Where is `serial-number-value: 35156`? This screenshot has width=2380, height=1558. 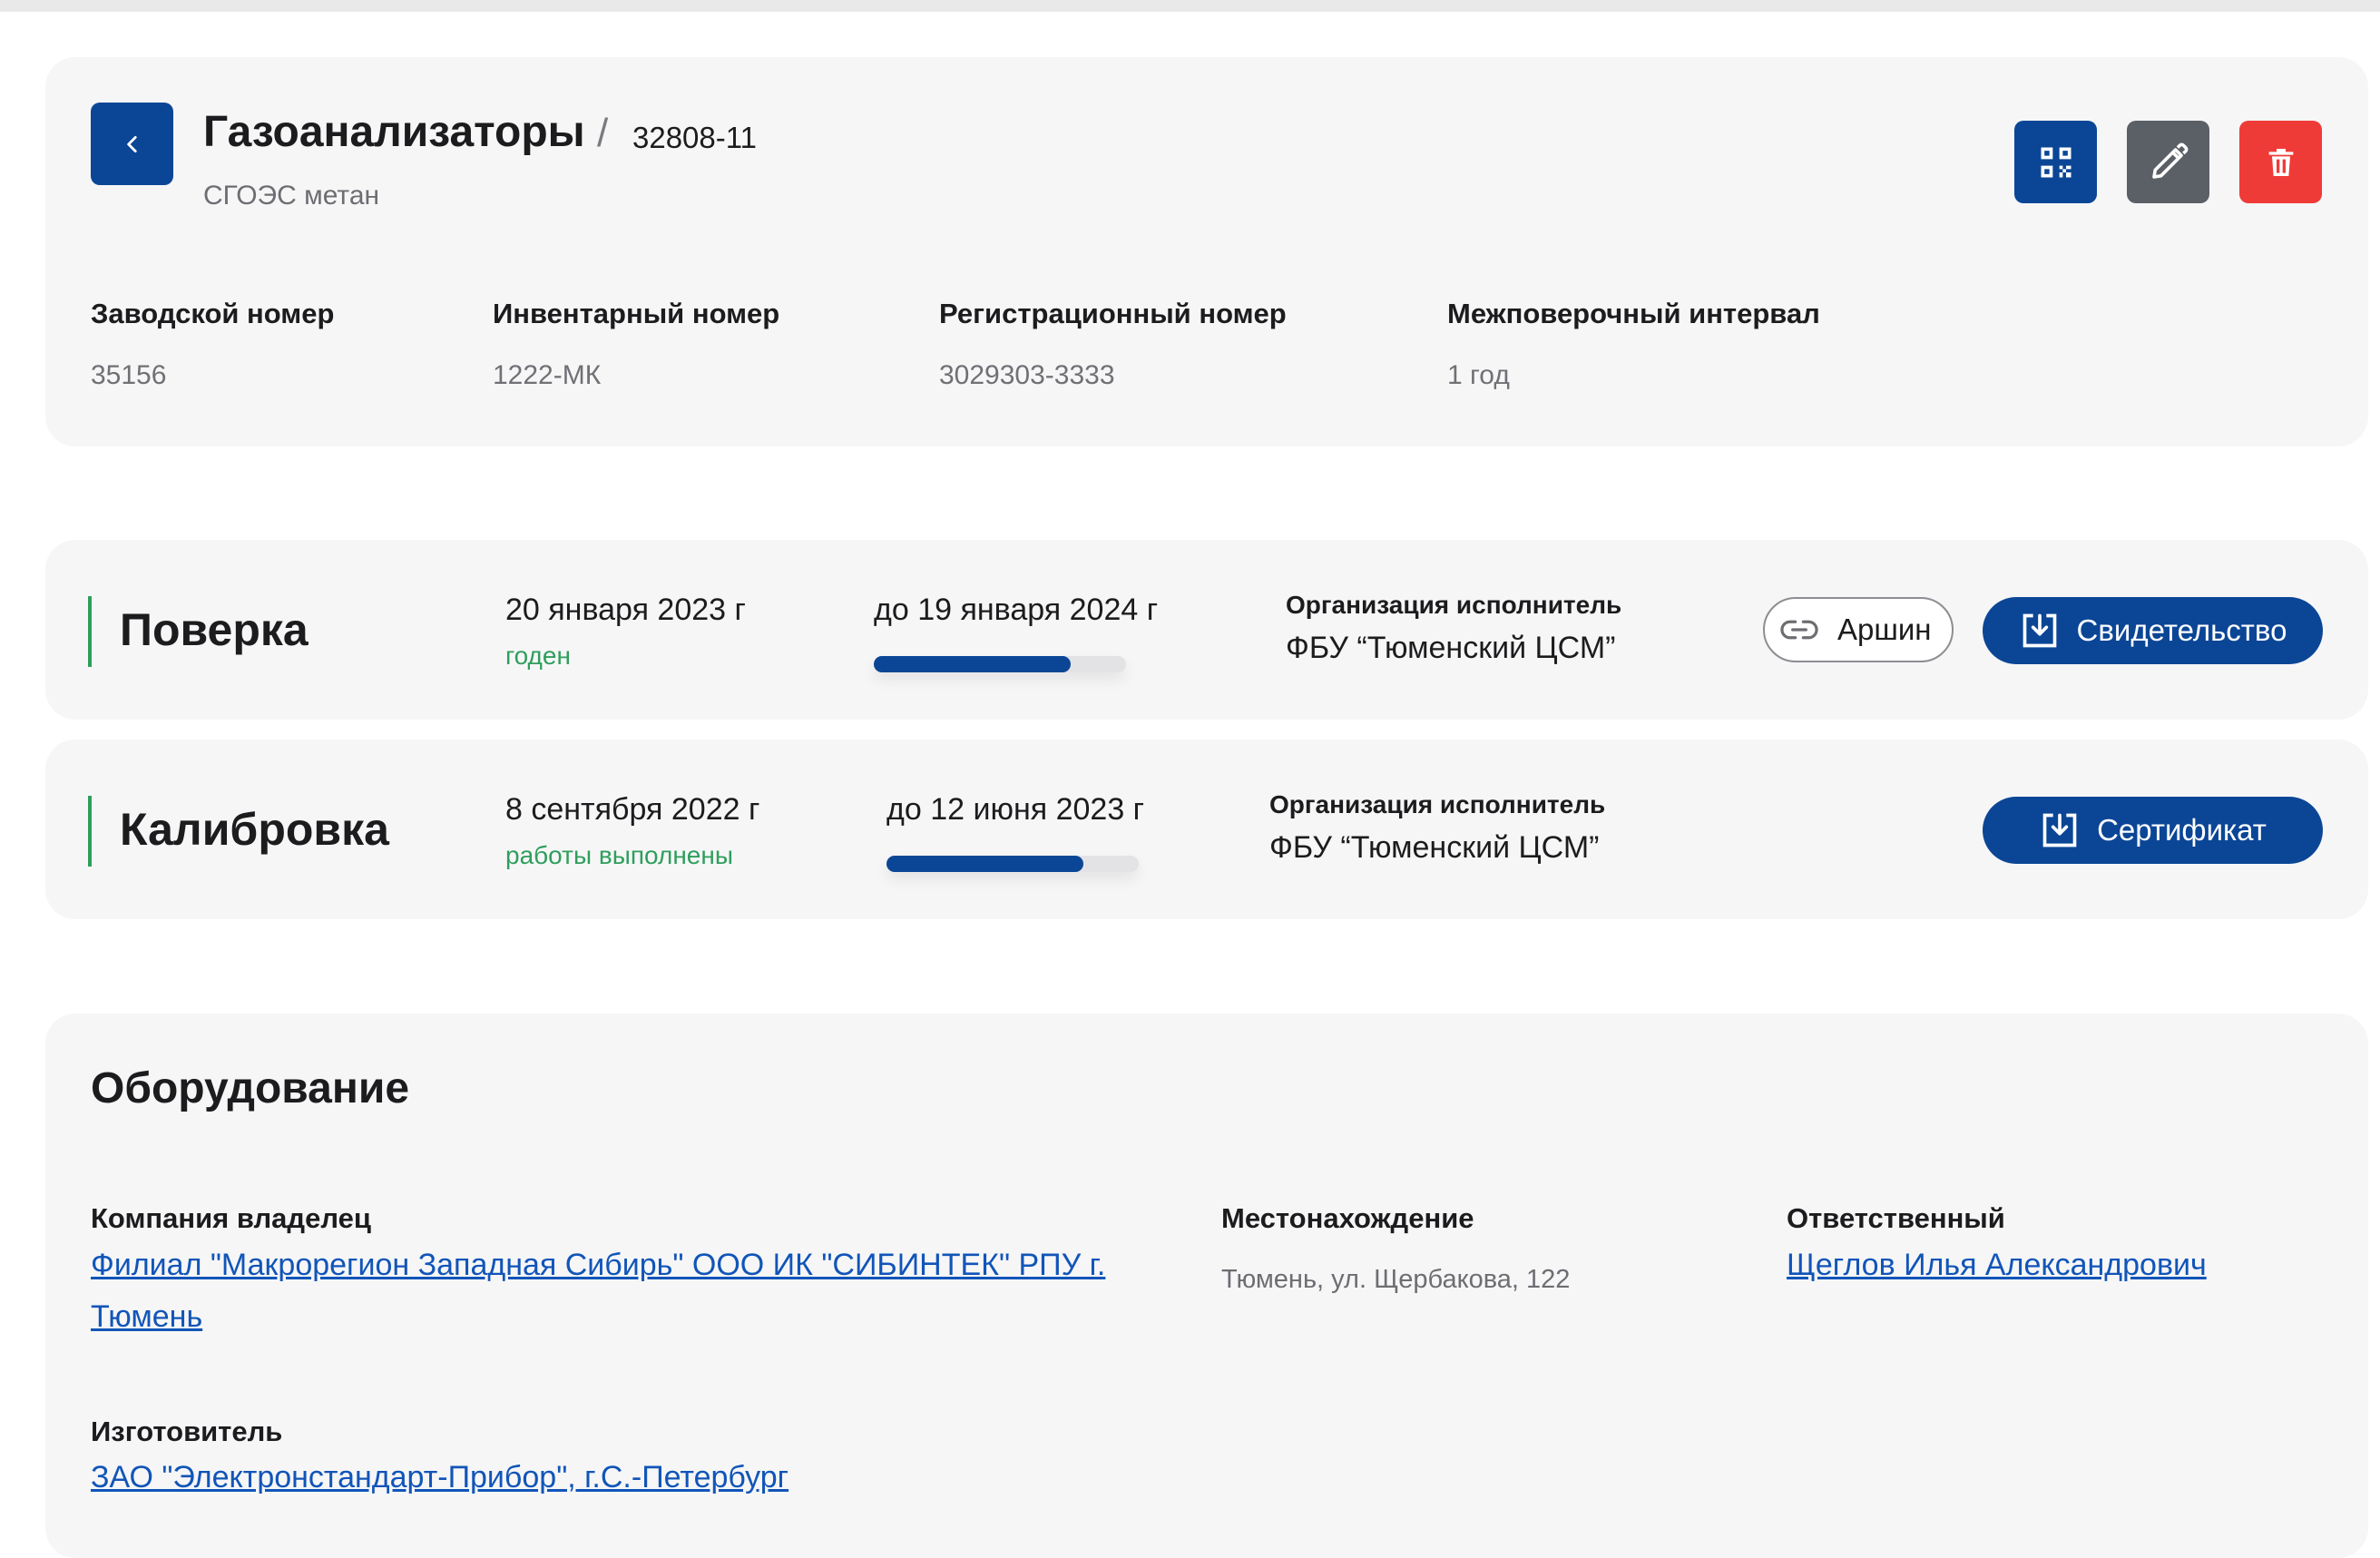 serial-number-value: 35156 is located at coordinates (129, 375).